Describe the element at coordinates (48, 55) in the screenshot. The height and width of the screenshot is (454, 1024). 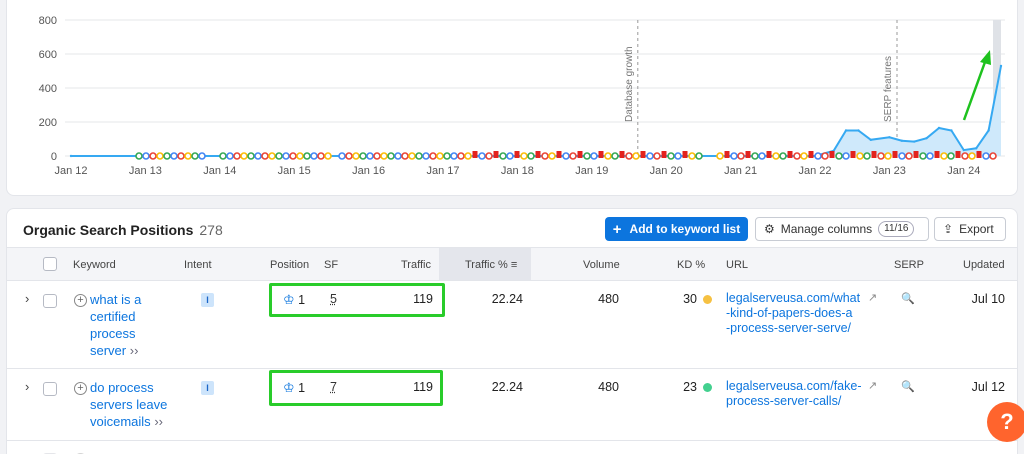
I see `y-tick-label: 600` at that location.